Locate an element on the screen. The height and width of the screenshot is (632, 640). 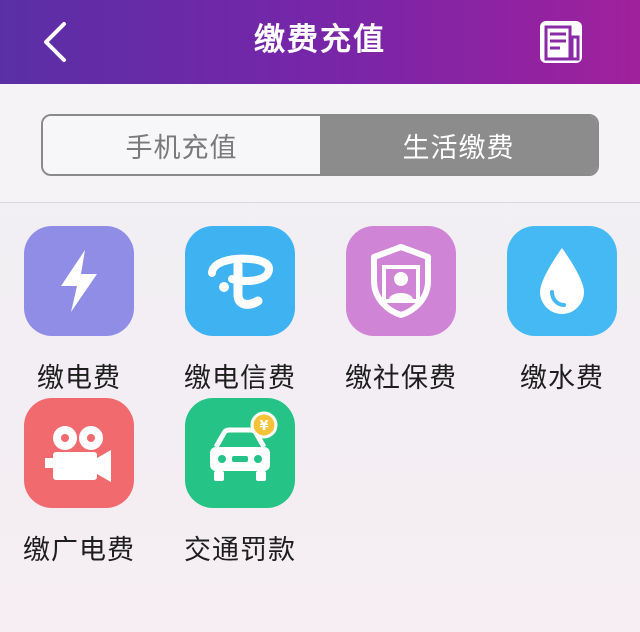
film-camera-icon is located at coordinates (79, 453).